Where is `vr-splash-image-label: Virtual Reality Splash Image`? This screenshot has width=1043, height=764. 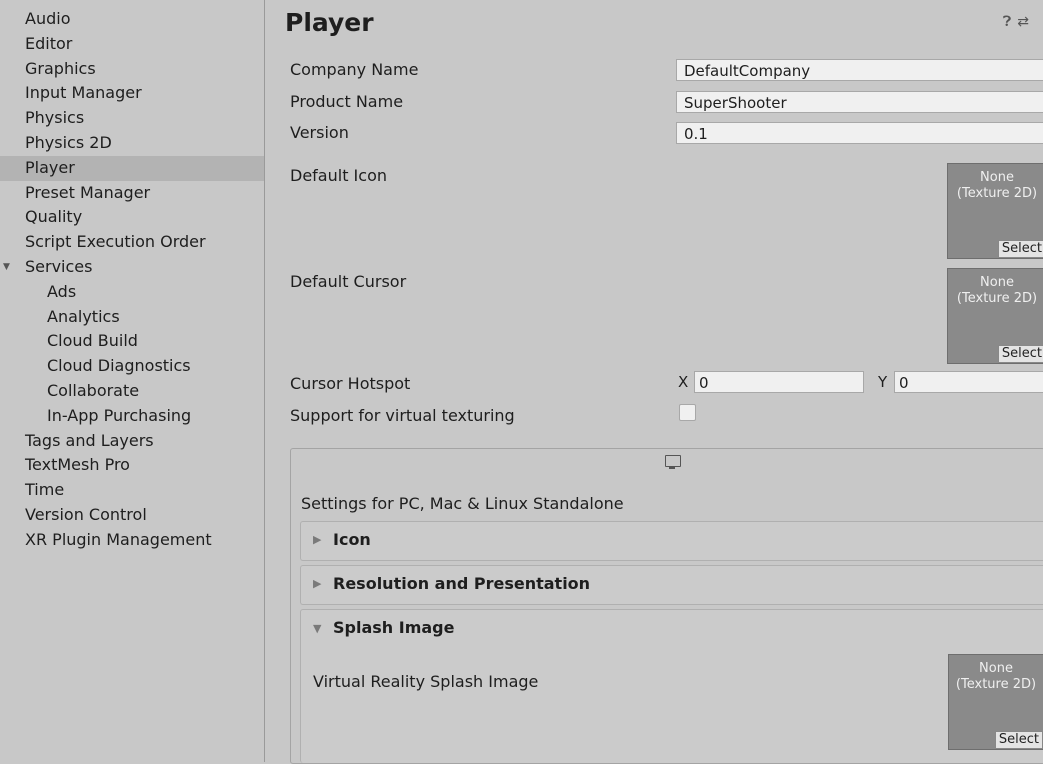 vr-splash-image-label: Virtual Reality Splash Image is located at coordinates (426, 681).